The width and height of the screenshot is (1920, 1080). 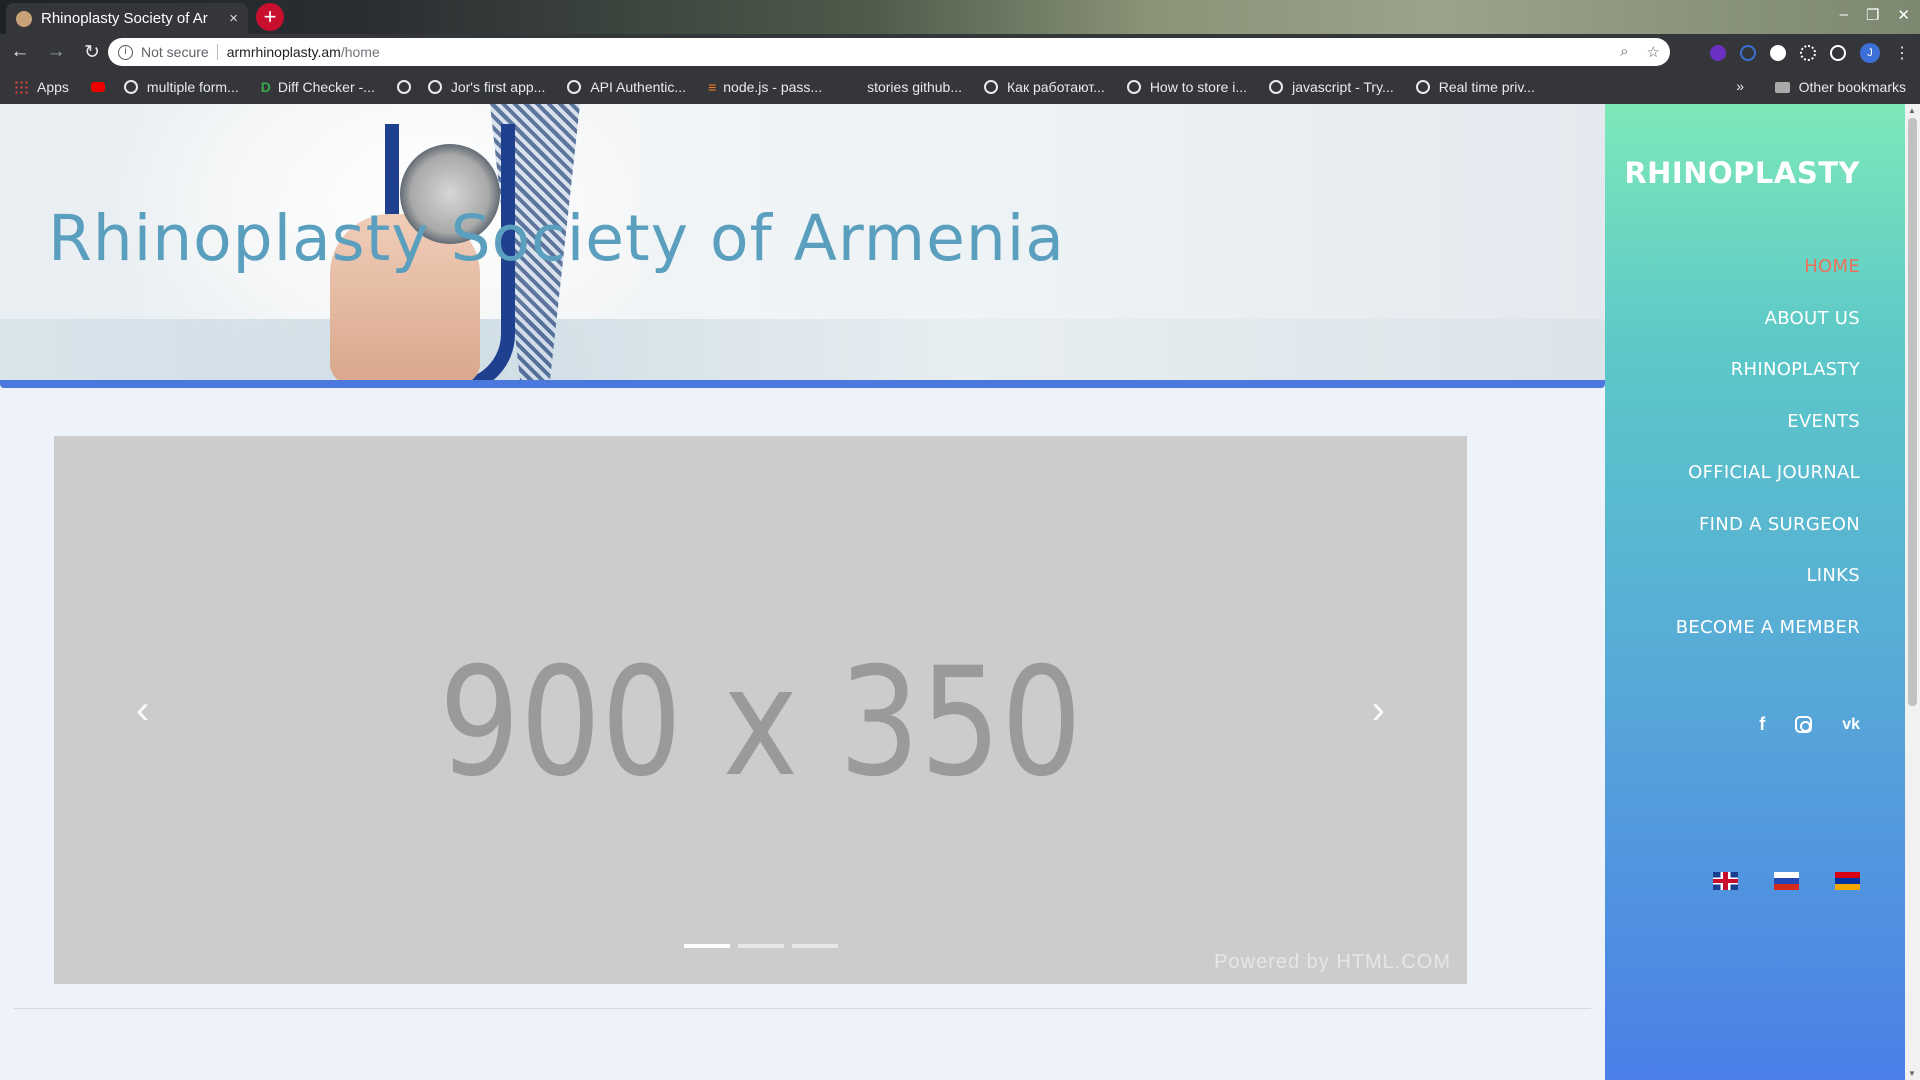 I want to click on apps-icon, so click(x=21, y=87).